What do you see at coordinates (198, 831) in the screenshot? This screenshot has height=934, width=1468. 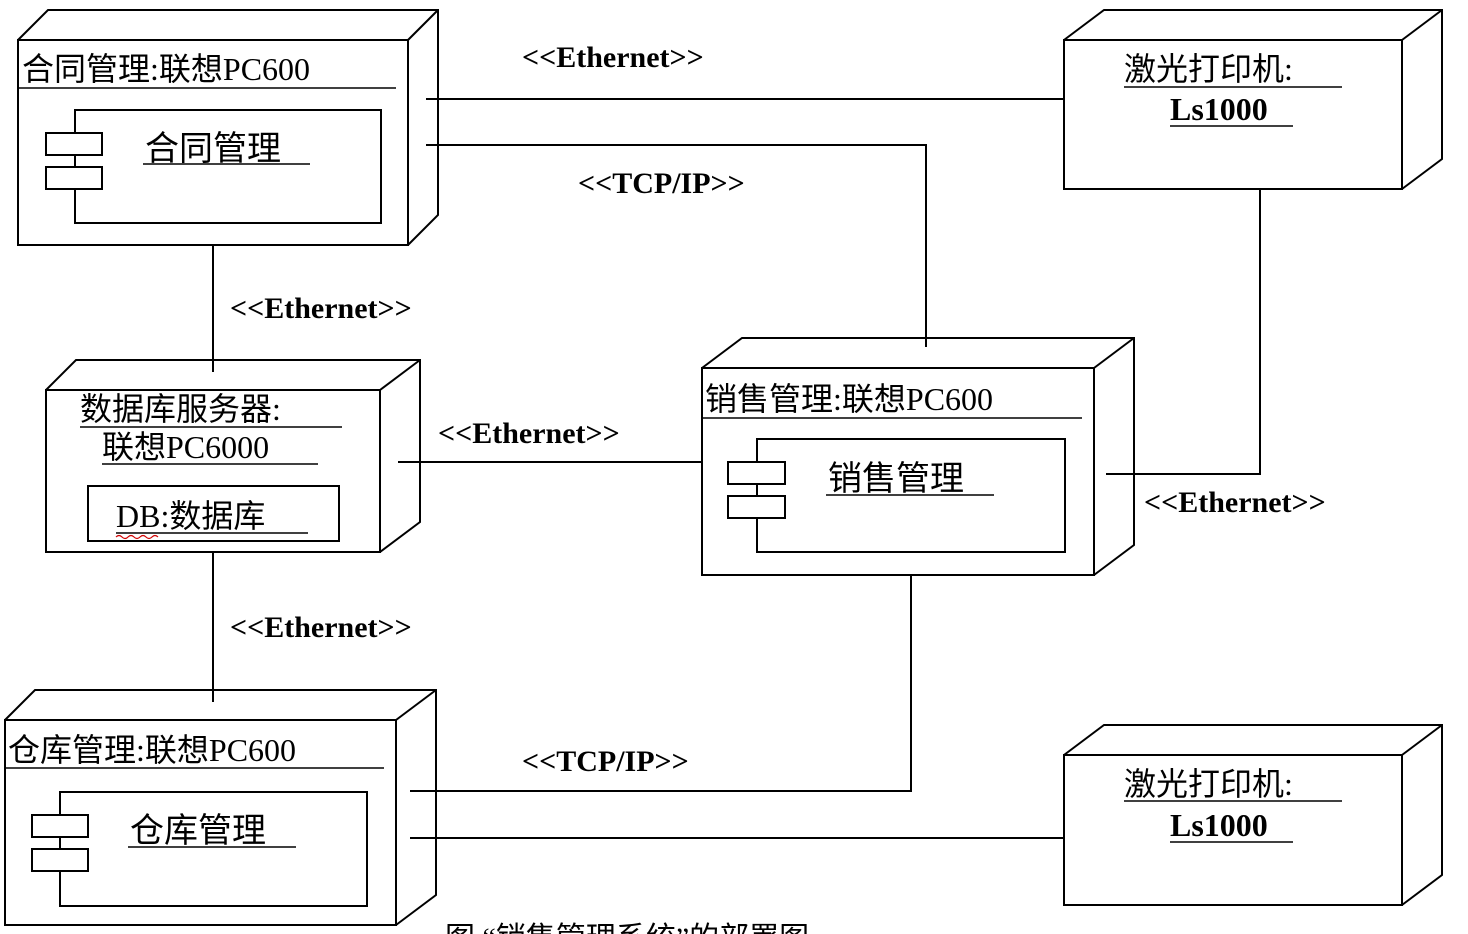 I see `component-warehouse-label: 仓库管理` at bounding box center [198, 831].